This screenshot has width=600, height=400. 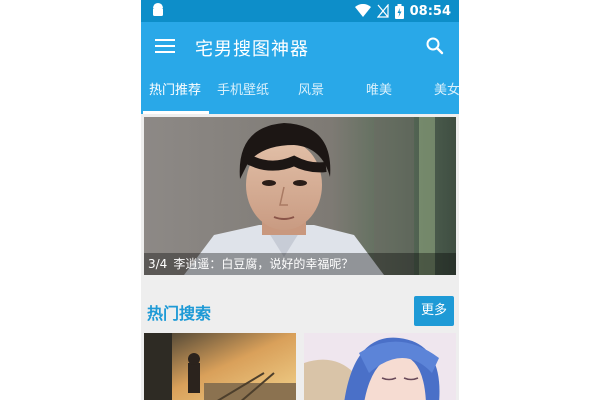 What do you see at coordinates (379, 92) in the screenshot?
I see `tab-aesthetic: 唯美` at bounding box center [379, 92].